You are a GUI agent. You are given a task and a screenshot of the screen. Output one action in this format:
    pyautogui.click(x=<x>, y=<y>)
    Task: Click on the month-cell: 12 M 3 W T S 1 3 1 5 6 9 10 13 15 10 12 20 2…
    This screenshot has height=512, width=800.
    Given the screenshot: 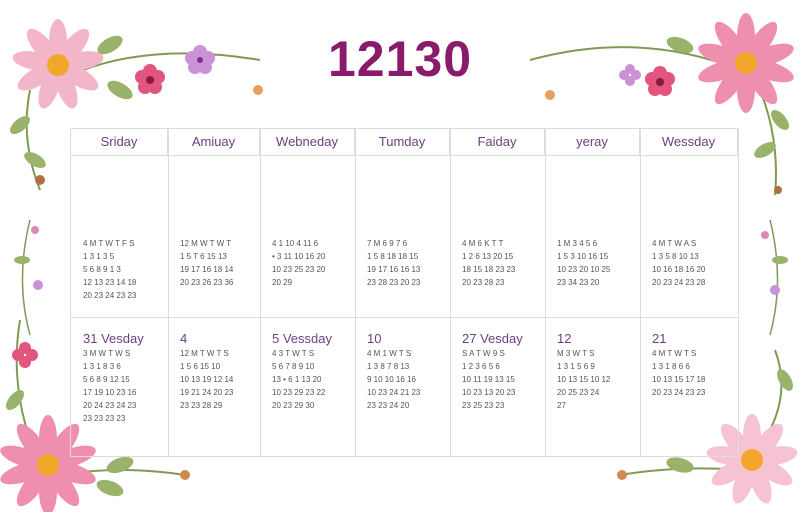 What is the action you would take?
    pyautogui.click(x=592, y=371)
    